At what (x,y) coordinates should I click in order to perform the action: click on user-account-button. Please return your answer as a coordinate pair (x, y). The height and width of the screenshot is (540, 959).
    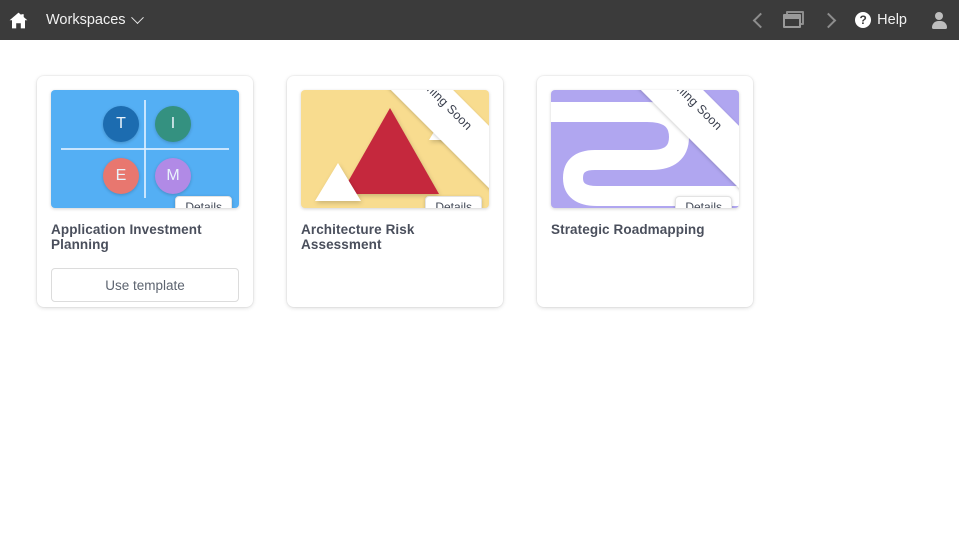
    Looking at the image, I should click on (939, 20).